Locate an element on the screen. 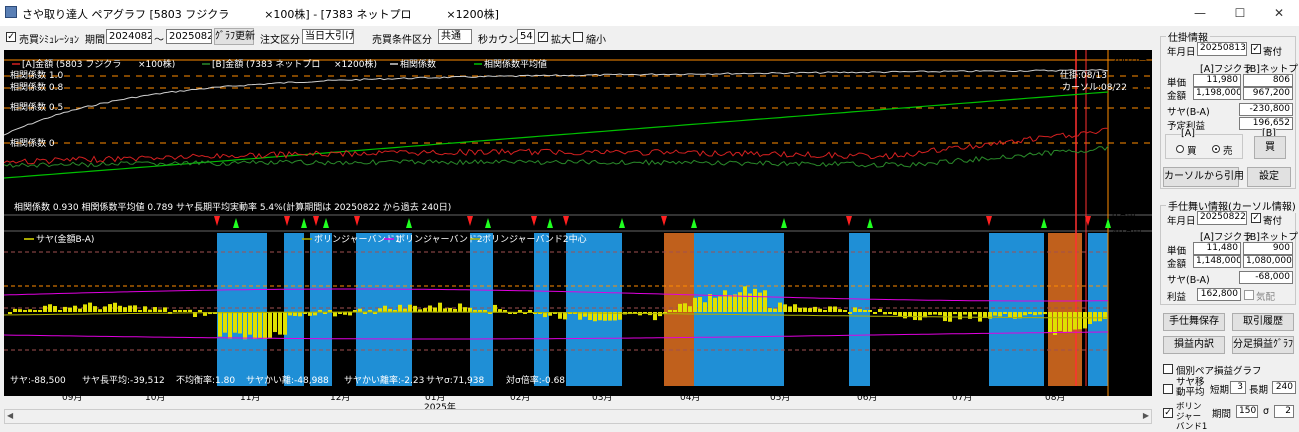  scroll-left-icon: ◀ is located at coordinates (10, 415).